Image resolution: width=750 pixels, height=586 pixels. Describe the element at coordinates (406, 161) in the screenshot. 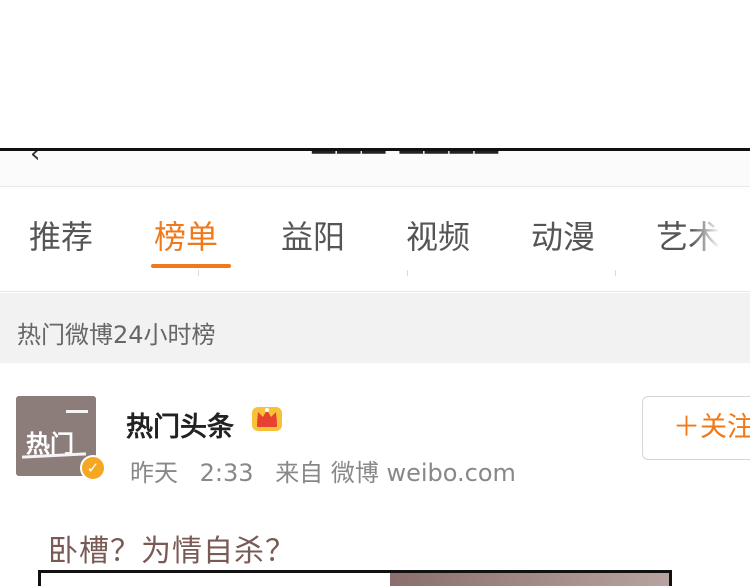

I see `cropped-title-glyphs: ▀▀▀ ▀▀▀▀` at that location.